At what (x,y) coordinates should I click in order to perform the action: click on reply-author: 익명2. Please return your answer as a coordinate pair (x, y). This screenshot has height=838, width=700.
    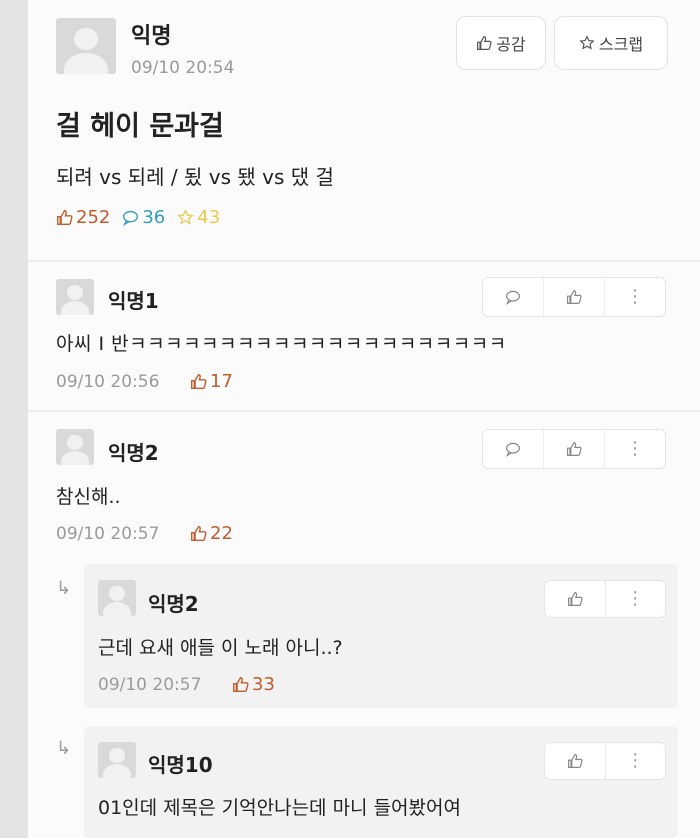
    Looking at the image, I should click on (173, 604).